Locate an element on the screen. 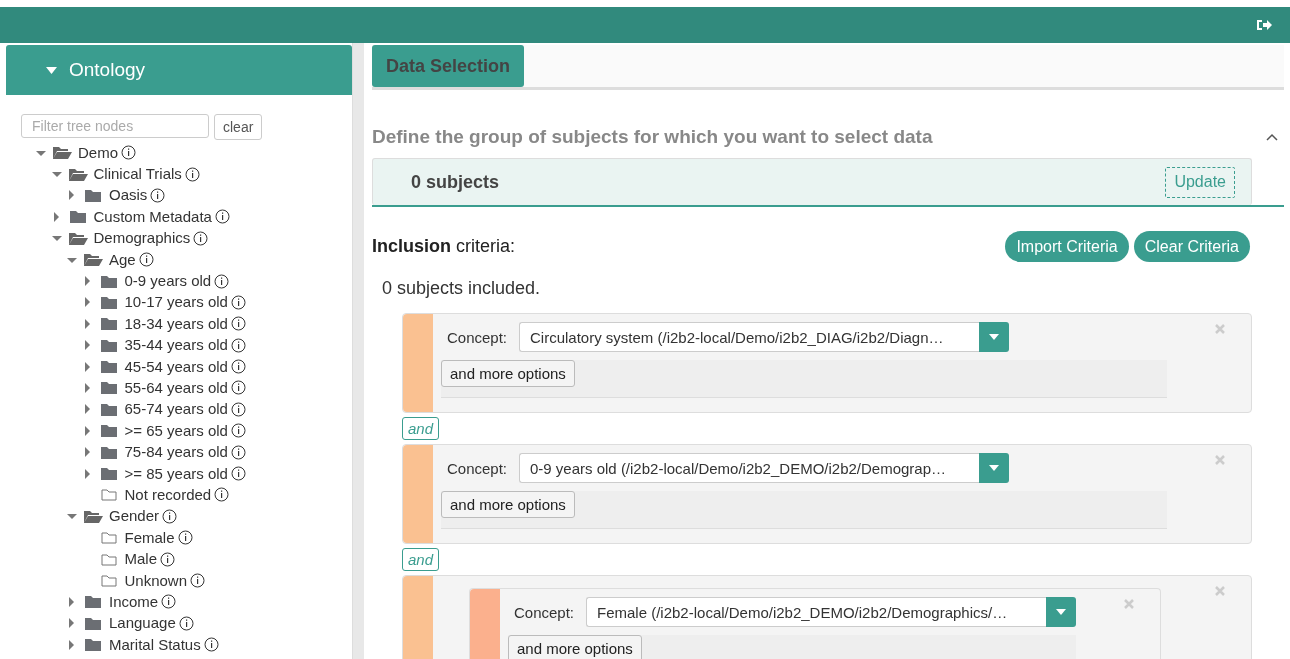 This screenshot has width=1290, height=659. tree-node-label: Language is located at coordinates (142, 623).